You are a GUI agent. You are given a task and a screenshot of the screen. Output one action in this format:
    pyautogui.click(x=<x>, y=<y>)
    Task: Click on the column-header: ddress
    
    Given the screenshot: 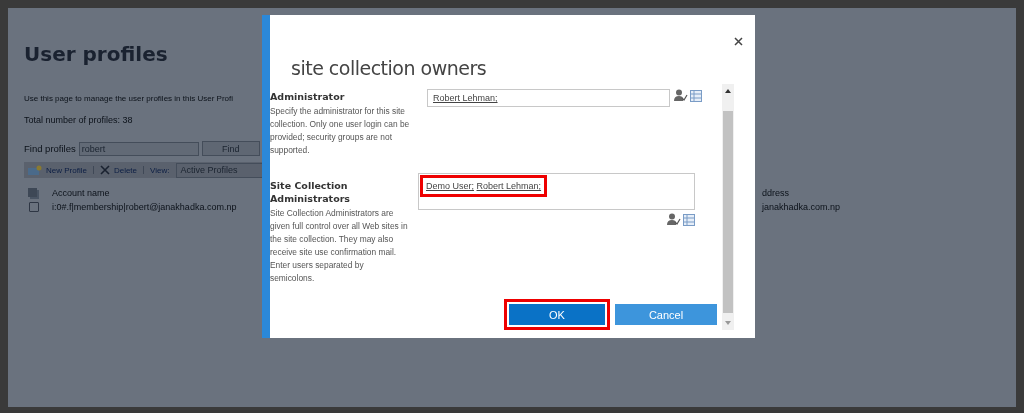 What is the action you would take?
    pyautogui.click(x=775, y=193)
    